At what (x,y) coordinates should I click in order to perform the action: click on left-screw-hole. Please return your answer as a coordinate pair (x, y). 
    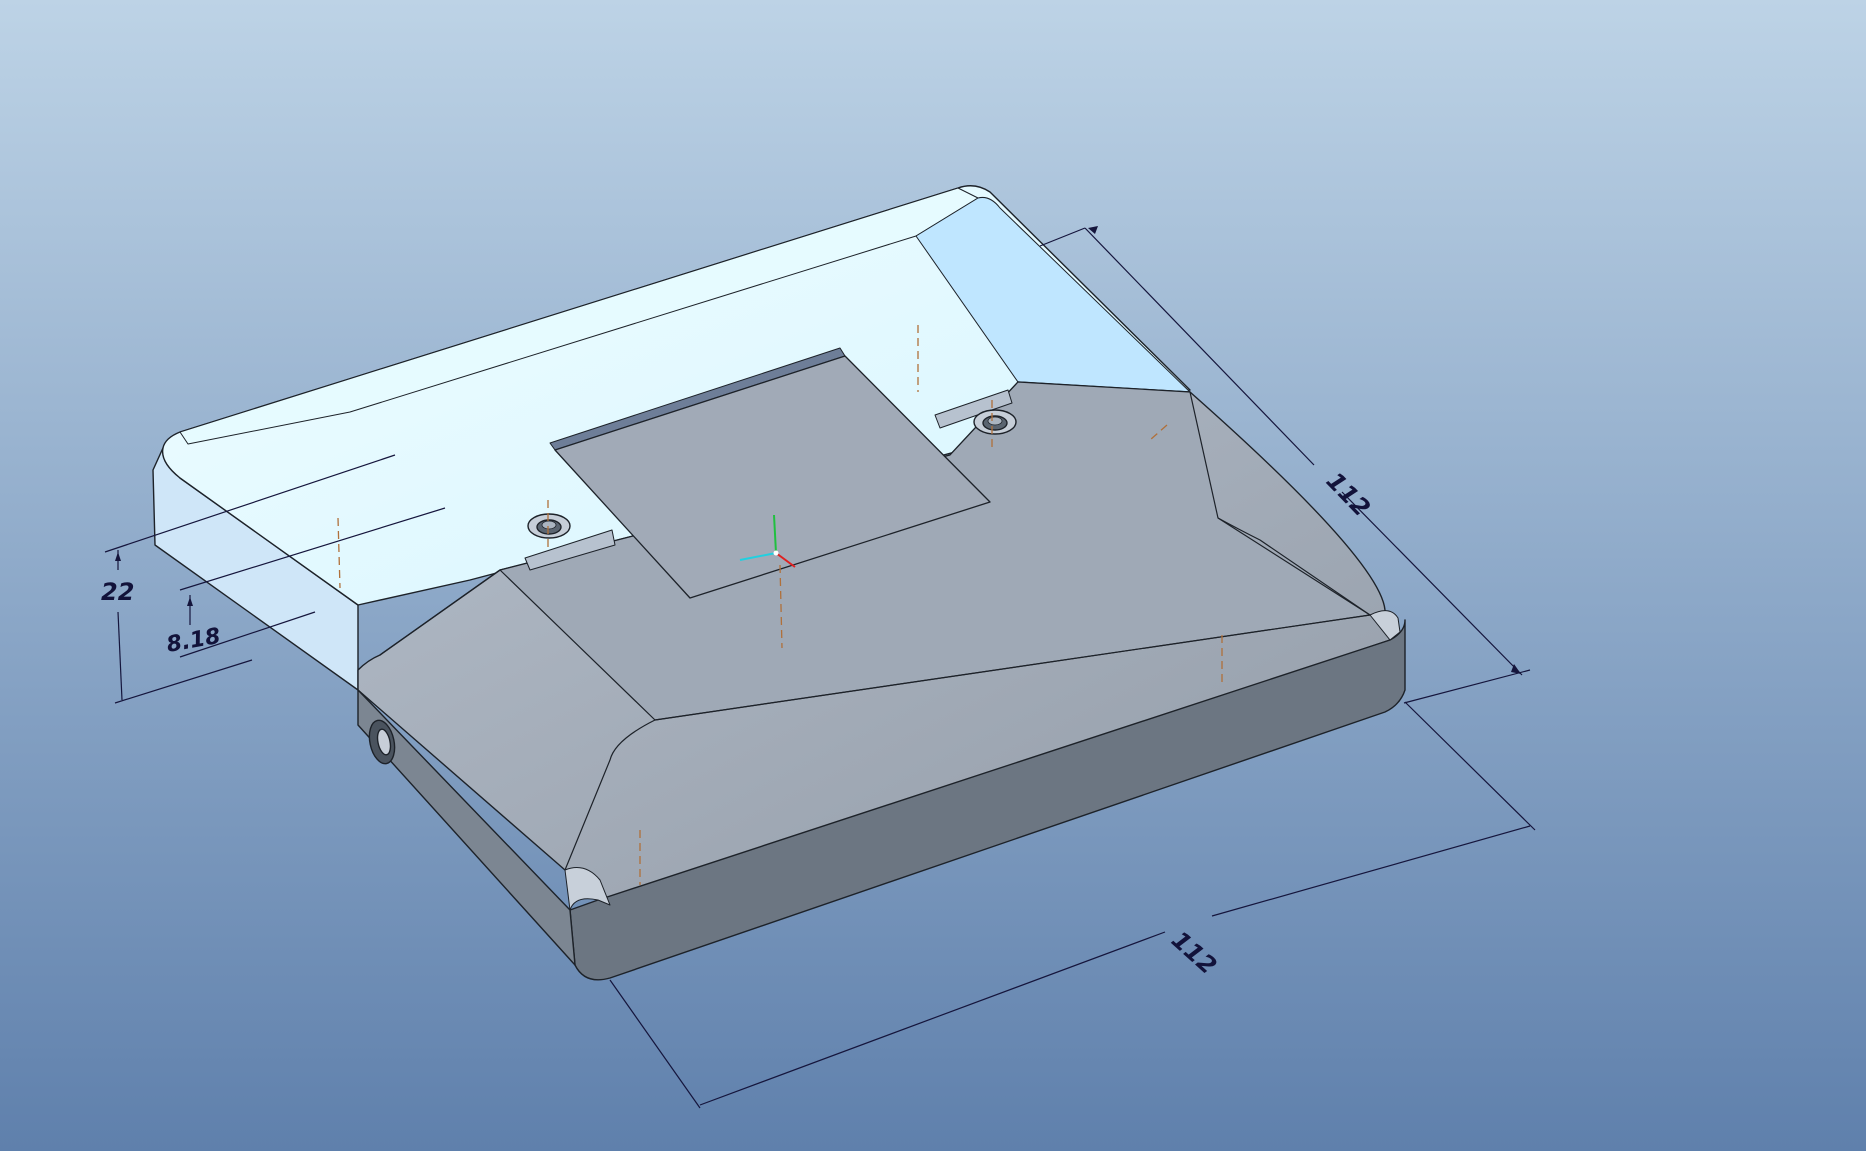
    Looking at the image, I should click on (549, 526).